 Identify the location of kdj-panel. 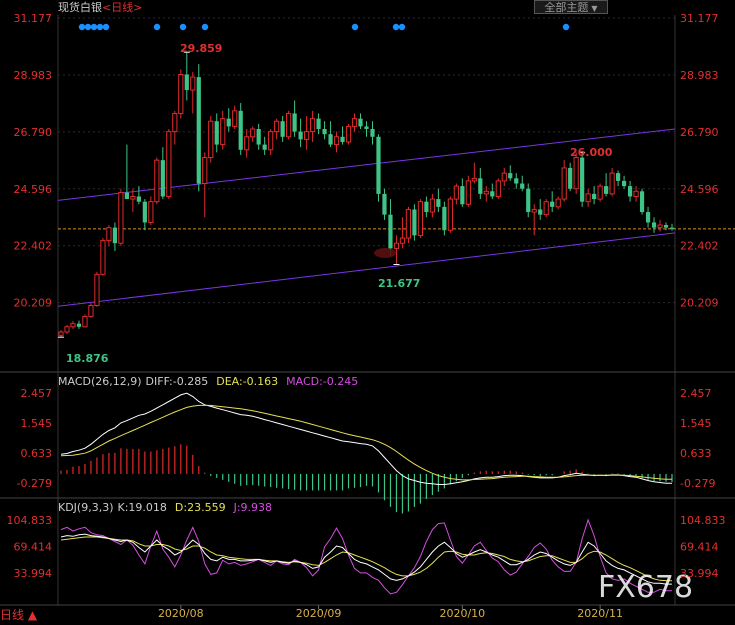
(366, 556).